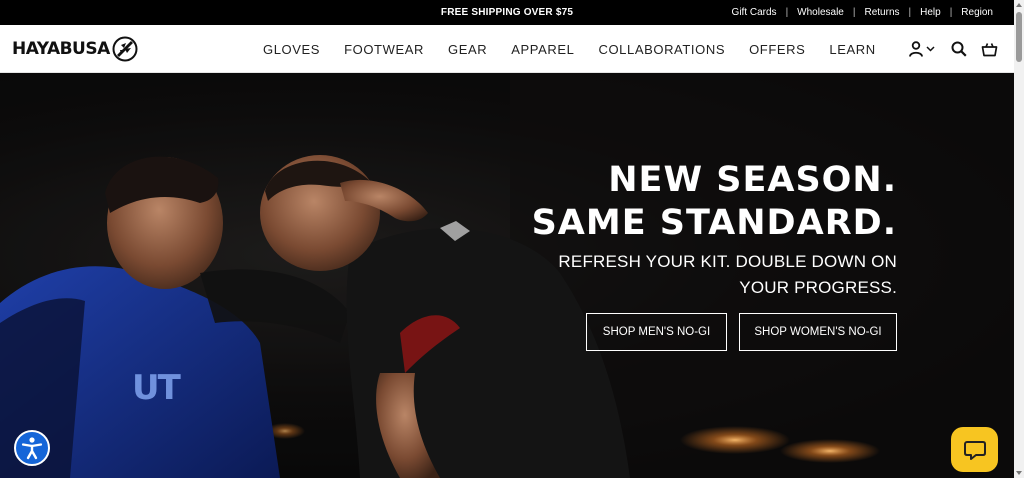 This screenshot has height=478, width=1024. I want to click on search-icon, so click(959, 49).